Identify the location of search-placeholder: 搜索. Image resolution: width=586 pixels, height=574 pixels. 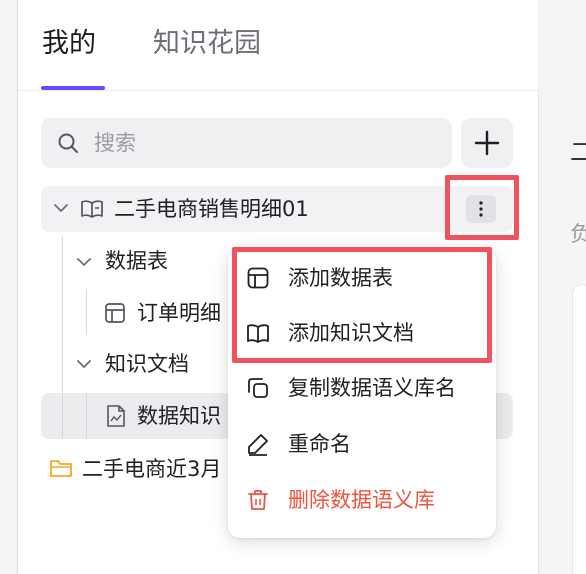
(115, 143).